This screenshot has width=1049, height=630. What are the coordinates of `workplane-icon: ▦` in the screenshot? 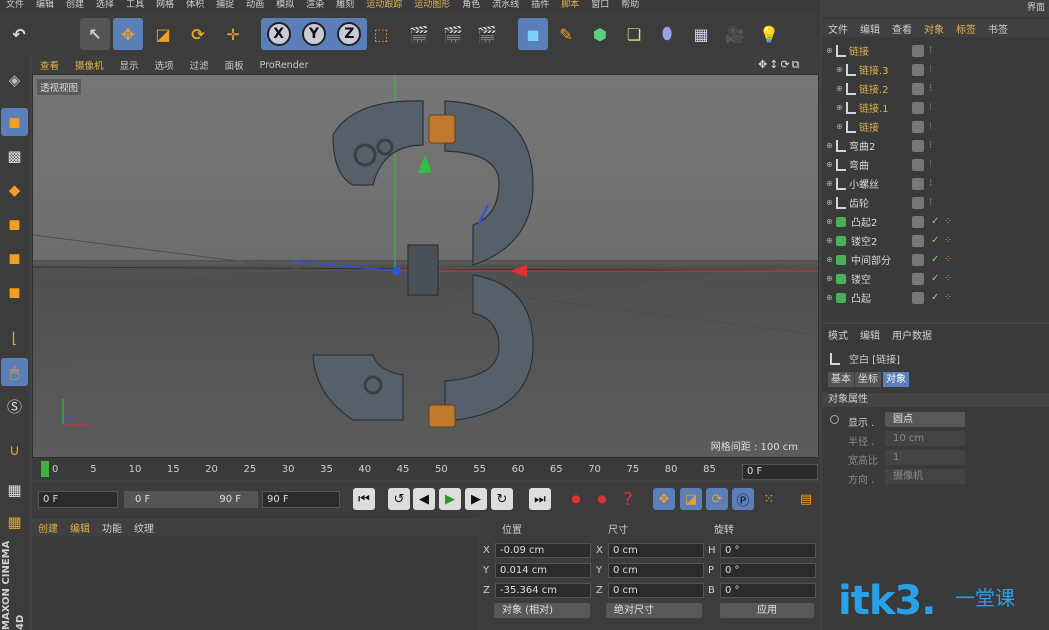 It's located at (14, 490).